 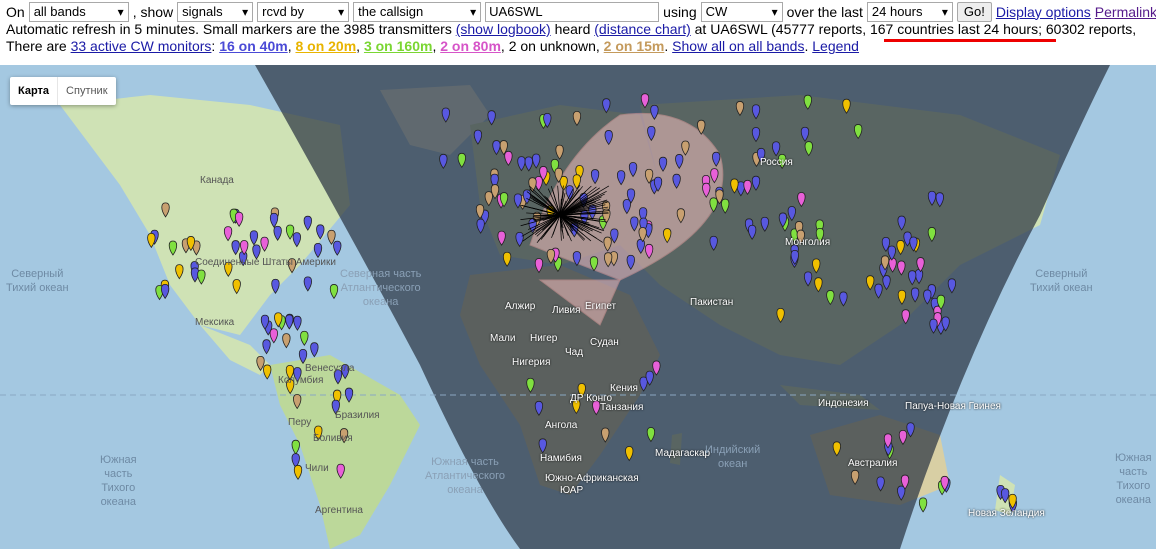 What do you see at coordinates (953, 406) in the screenshot?
I see `map-label-png: Папуа-Новая Гвинея` at bounding box center [953, 406].